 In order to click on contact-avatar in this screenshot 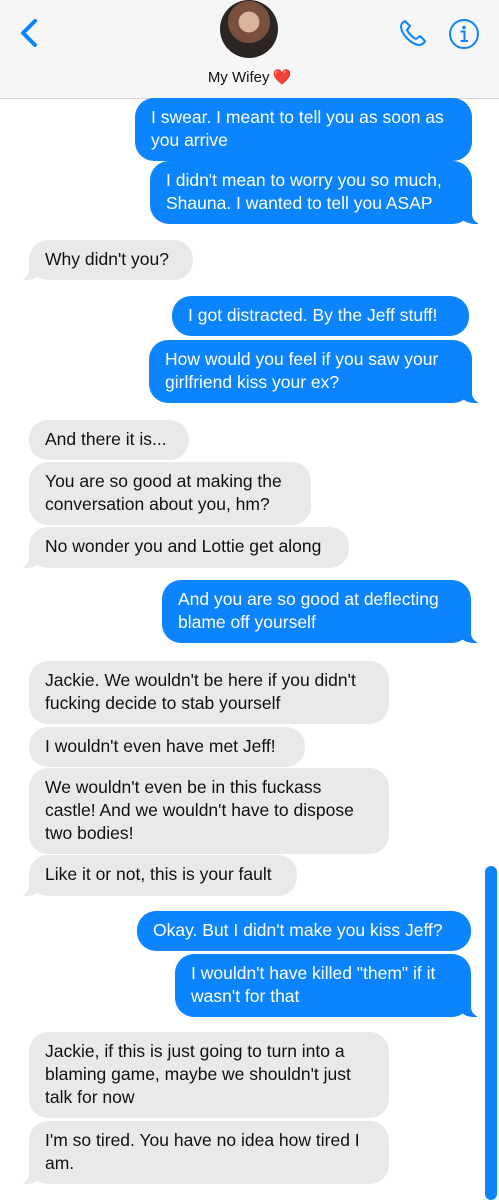, I will do `click(249, 29)`.